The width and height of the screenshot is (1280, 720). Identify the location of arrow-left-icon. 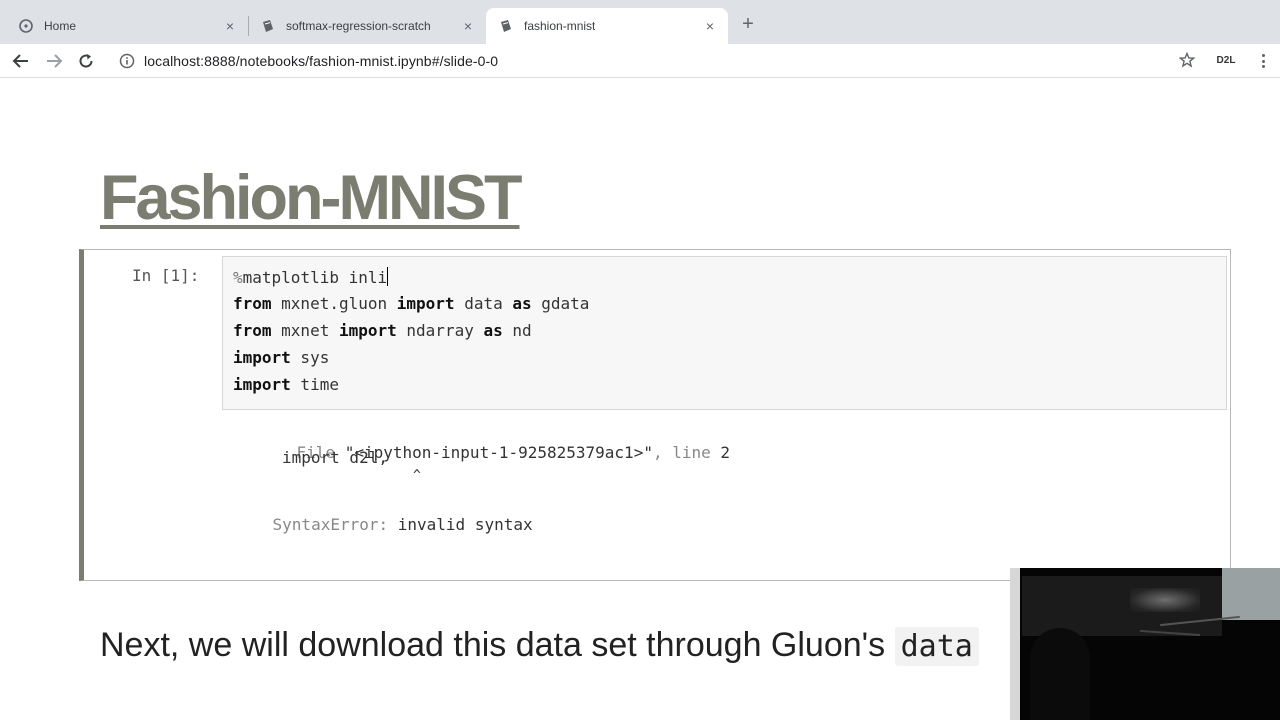
(20, 61).